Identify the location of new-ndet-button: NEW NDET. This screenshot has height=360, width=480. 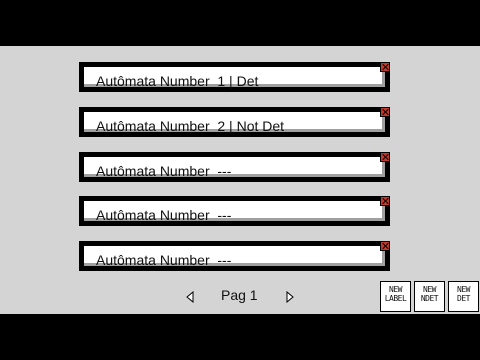
(429, 296).